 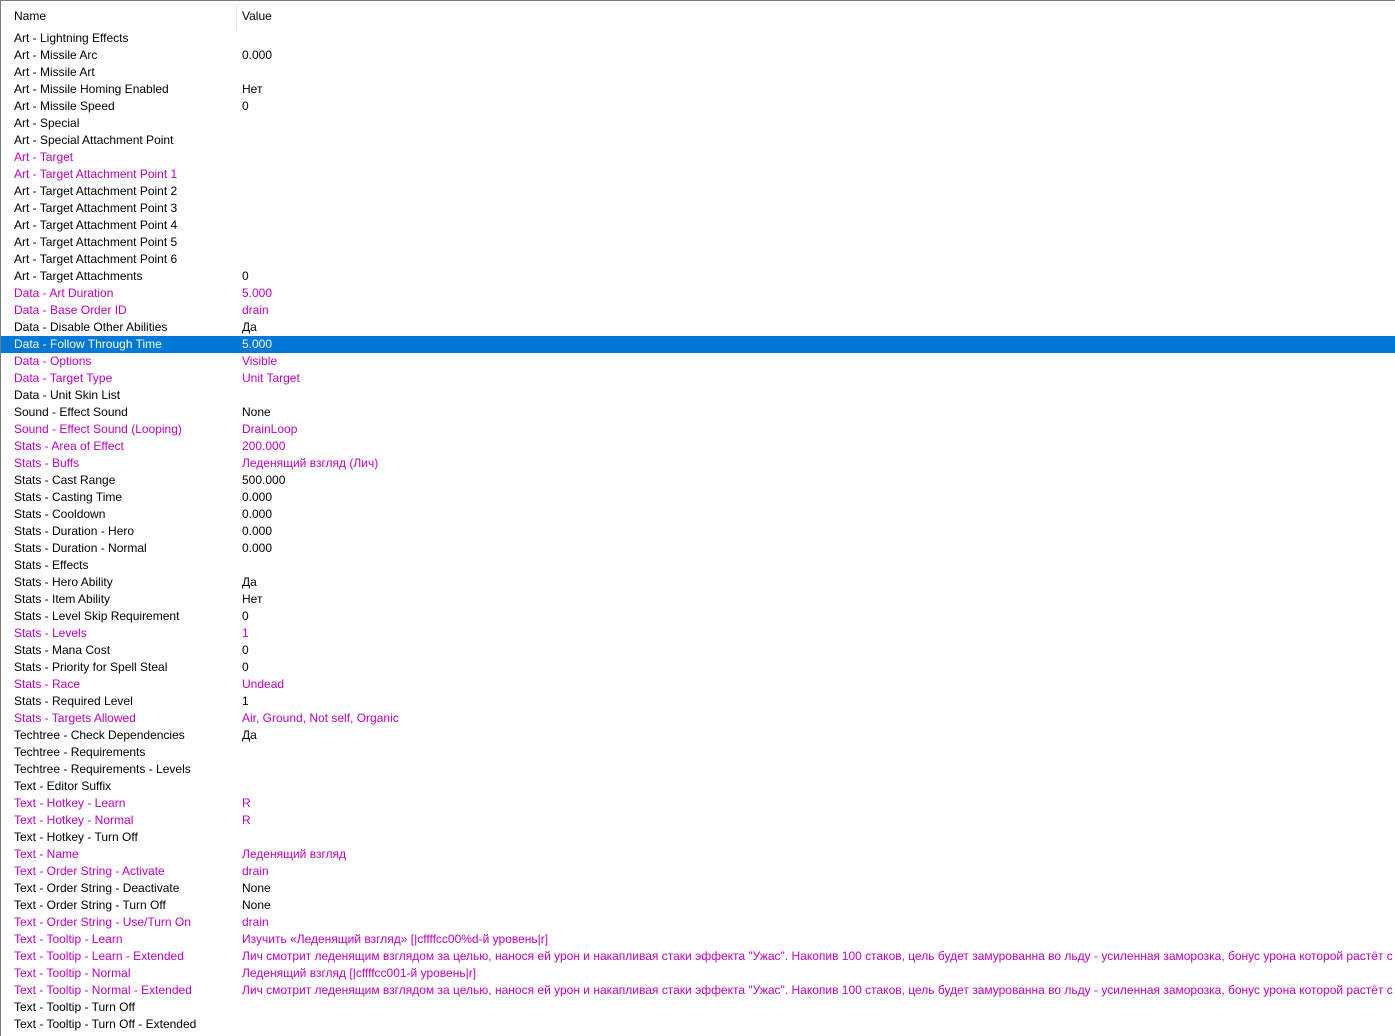 What do you see at coordinates (698, 208) in the screenshot?
I see `property-row: Art - Target Attachment Point 3` at bounding box center [698, 208].